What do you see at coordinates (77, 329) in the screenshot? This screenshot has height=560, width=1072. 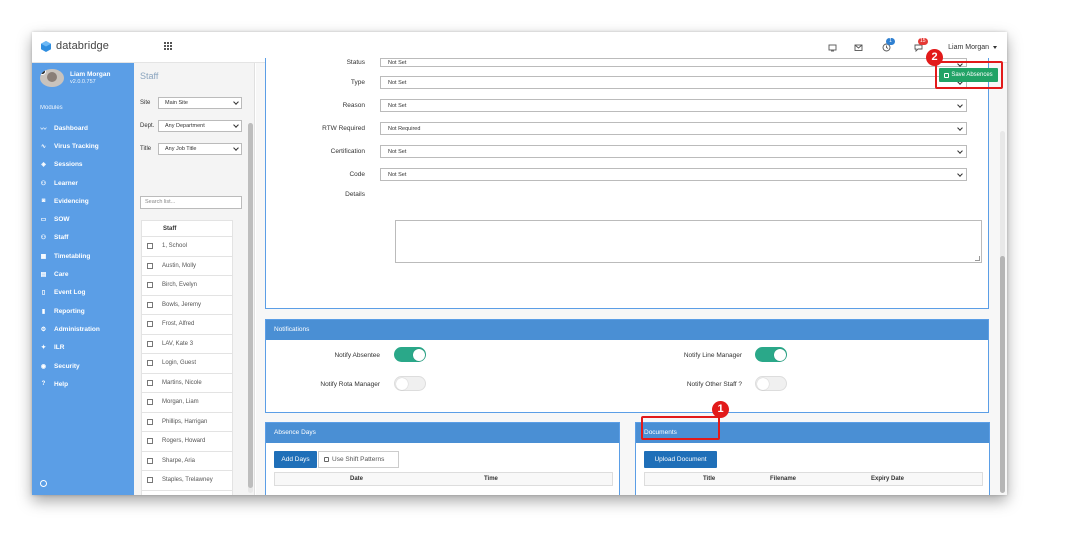 I see `sidebar-item-label: Administration` at bounding box center [77, 329].